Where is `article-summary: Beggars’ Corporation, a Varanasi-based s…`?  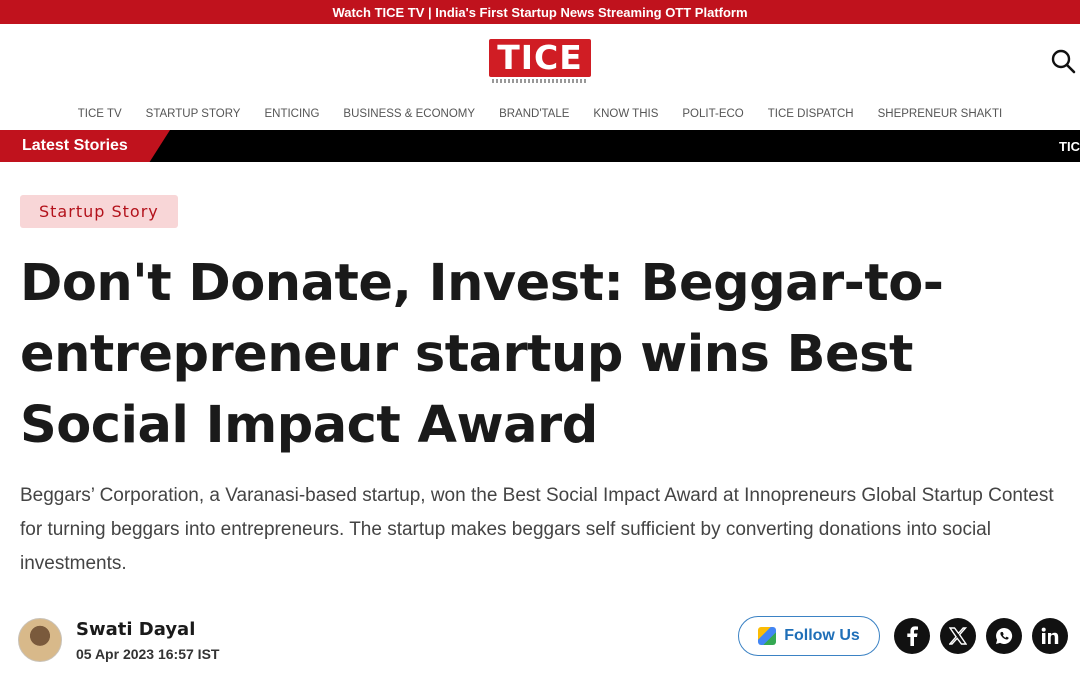 article-summary: Beggars’ Corporation, a Varanasi-based s… is located at coordinates (537, 529).